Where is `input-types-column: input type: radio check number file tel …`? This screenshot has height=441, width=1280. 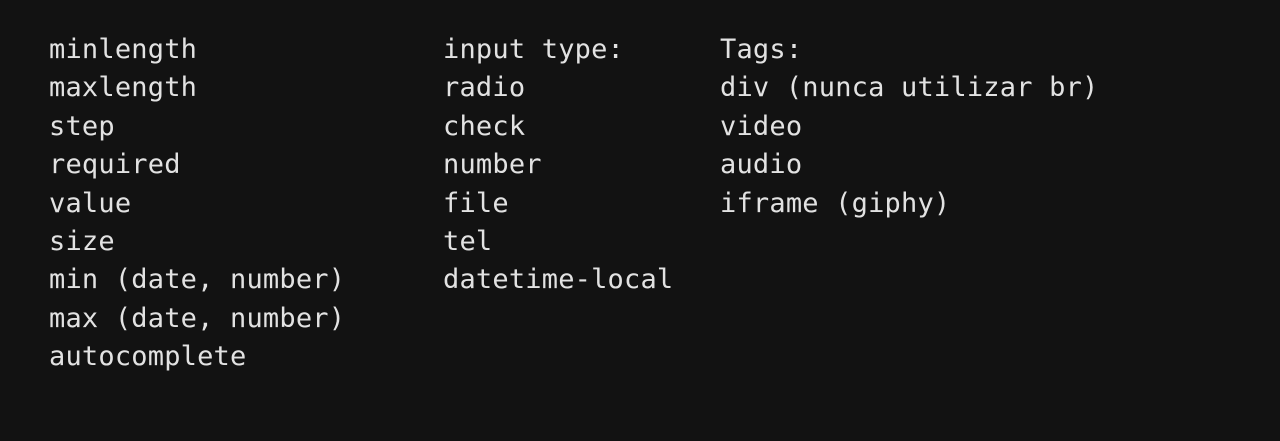 input-types-column: input type: radio check number file tel … is located at coordinates (558, 165).